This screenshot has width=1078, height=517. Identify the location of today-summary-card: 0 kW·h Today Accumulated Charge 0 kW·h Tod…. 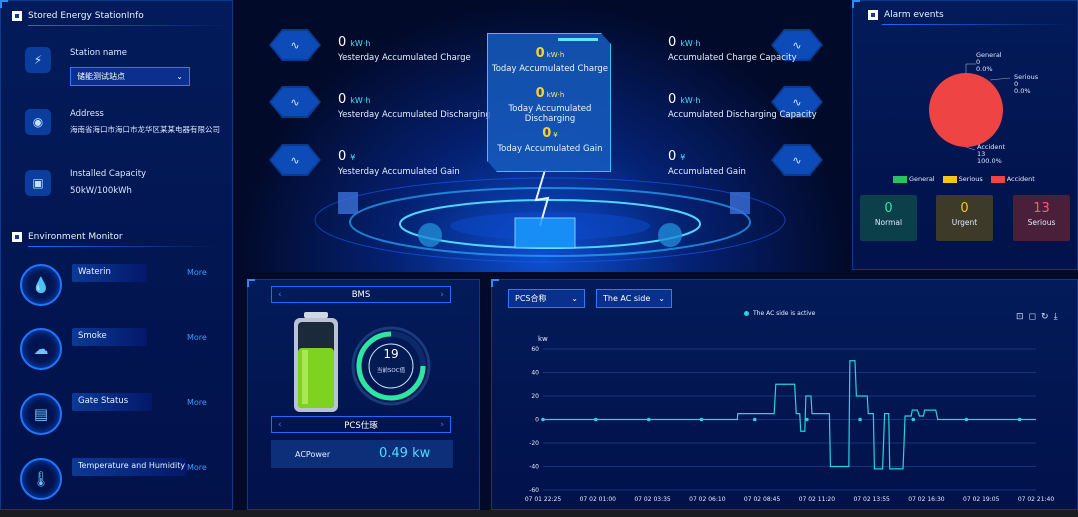
(549, 102).